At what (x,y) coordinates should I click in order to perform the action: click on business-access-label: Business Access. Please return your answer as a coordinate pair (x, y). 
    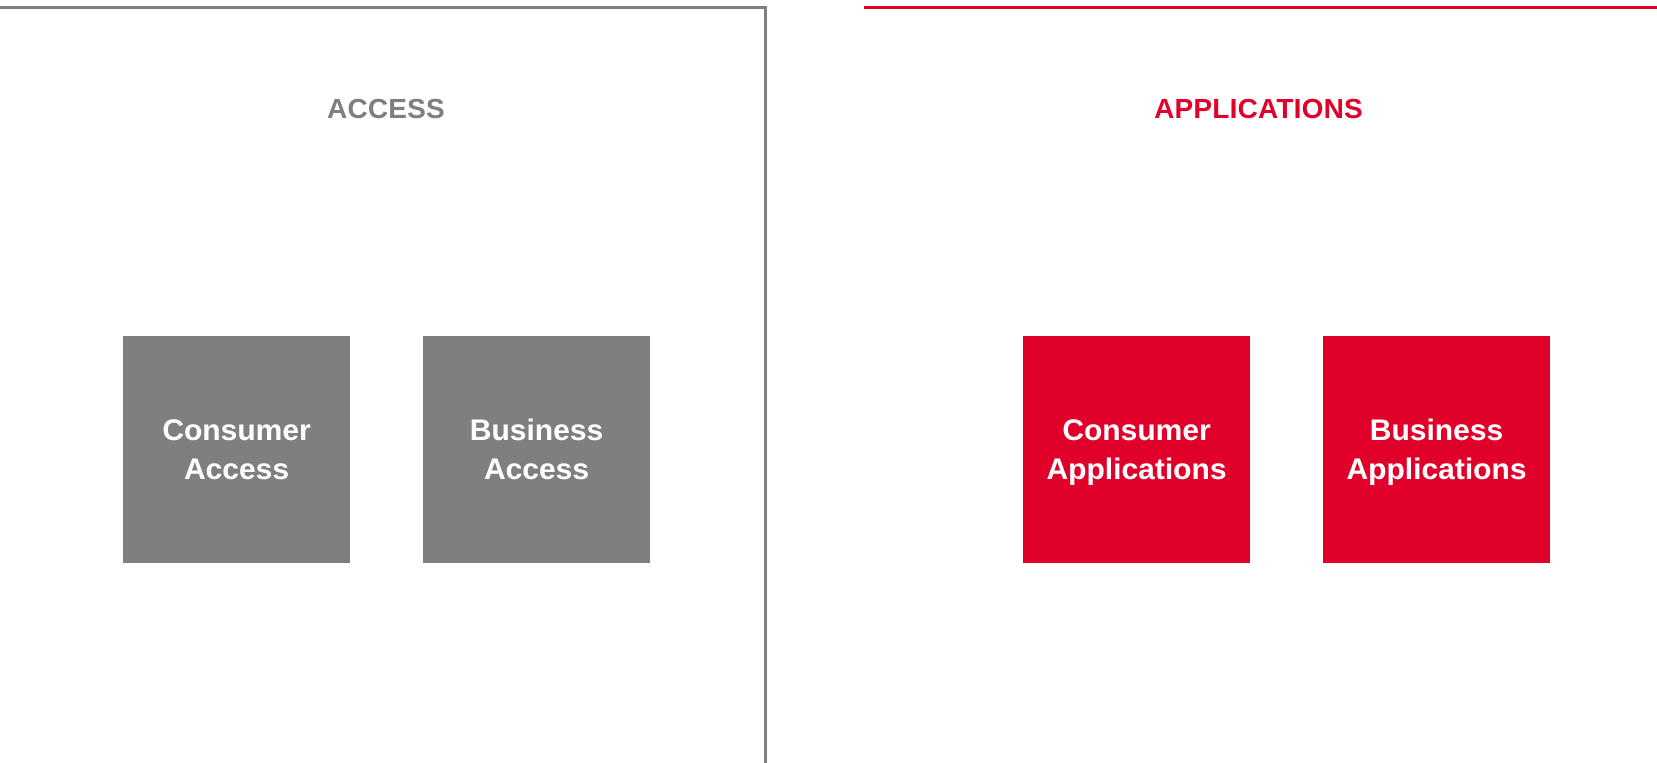
    Looking at the image, I should click on (536, 450).